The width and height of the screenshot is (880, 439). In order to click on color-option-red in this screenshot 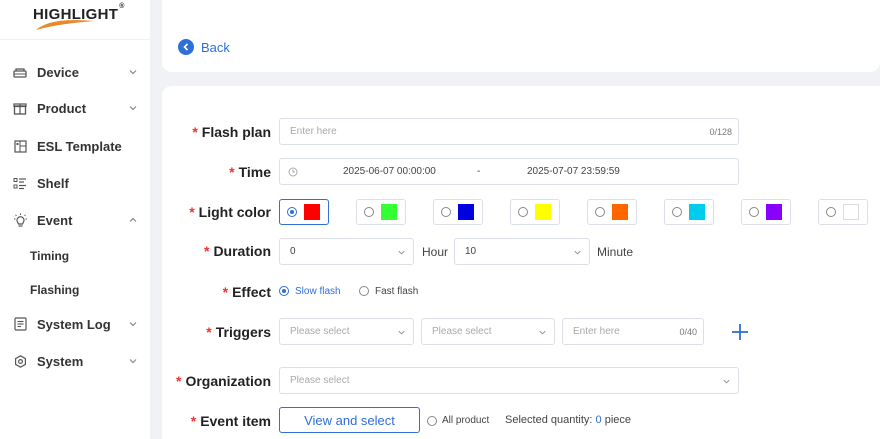, I will do `click(304, 212)`.